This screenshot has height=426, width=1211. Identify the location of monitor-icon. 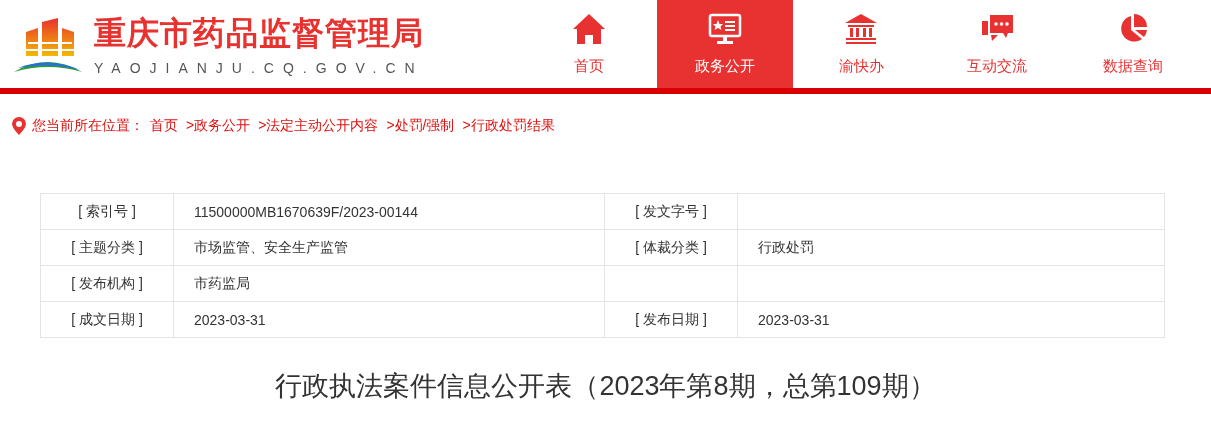
(725, 28).